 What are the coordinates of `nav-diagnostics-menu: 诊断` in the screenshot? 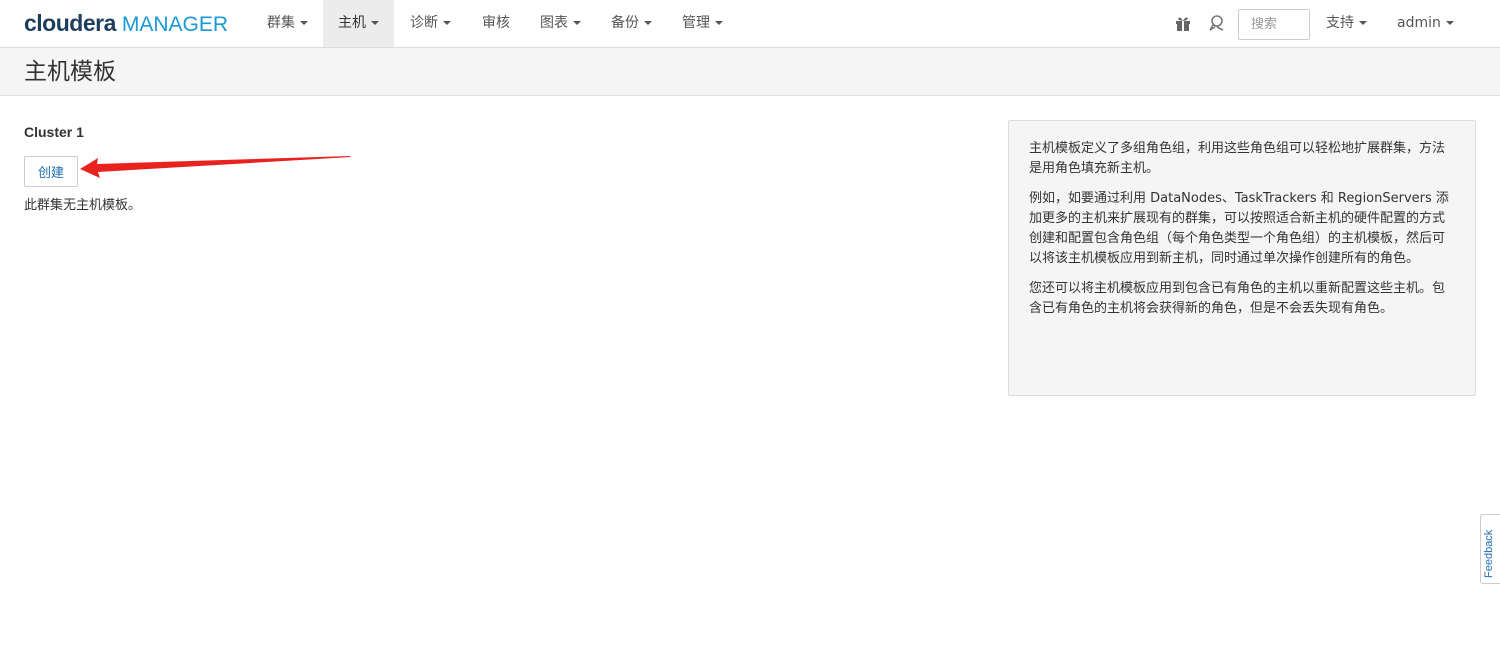 It's located at (430, 23).